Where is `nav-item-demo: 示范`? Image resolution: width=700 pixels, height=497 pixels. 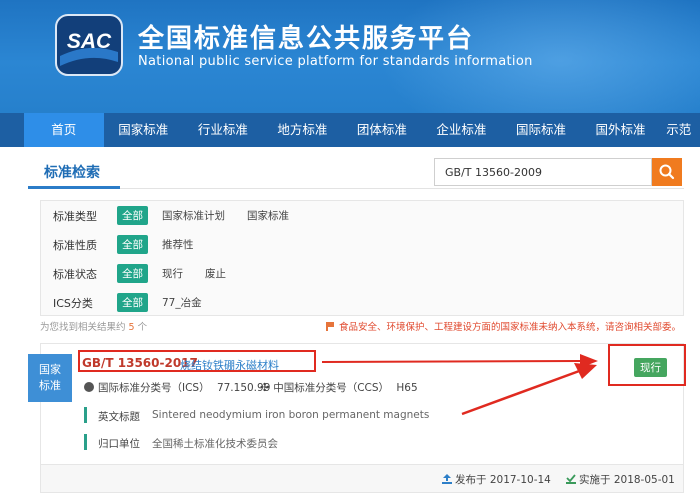 nav-item-demo: 示范 is located at coordinates (680, 130).